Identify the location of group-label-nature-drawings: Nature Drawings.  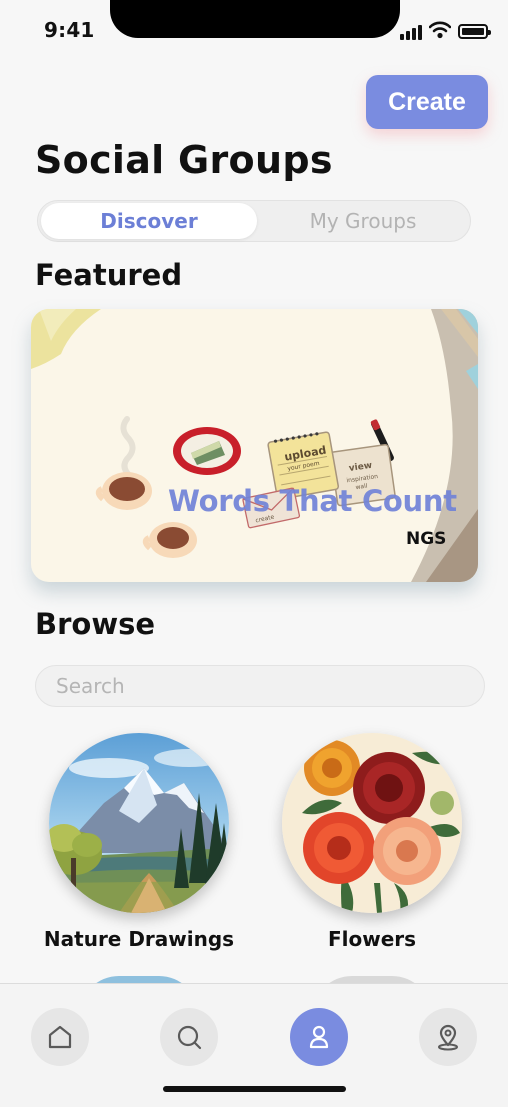
(139, 939).